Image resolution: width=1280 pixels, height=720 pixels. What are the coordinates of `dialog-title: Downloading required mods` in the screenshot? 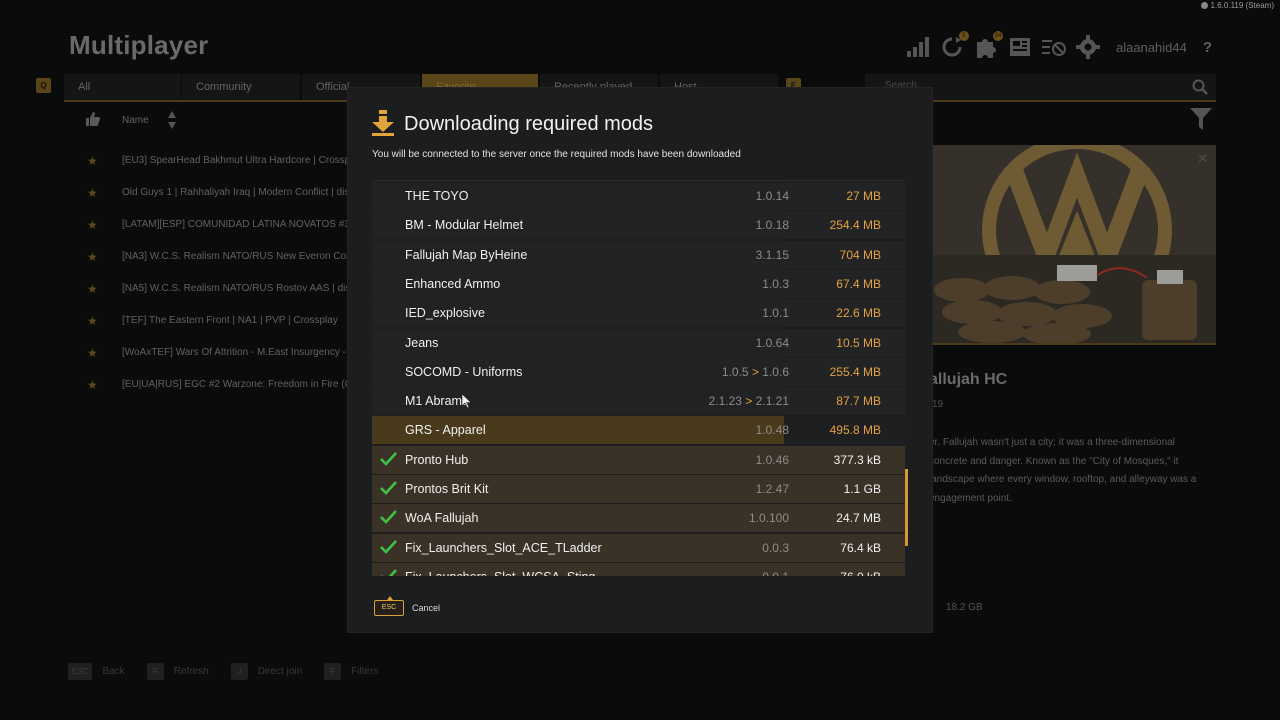 It's located at (529, 124).